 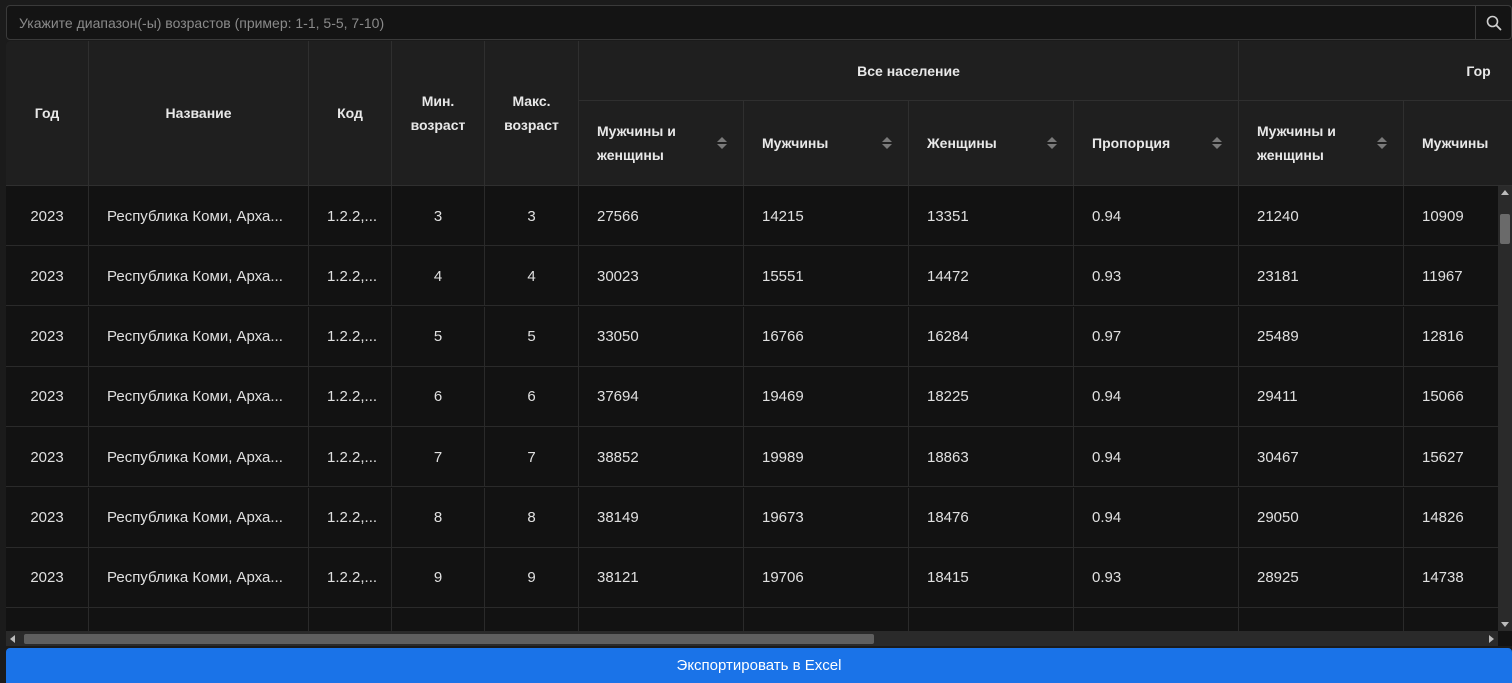 I want to click on cell-all-men: 19469, so click(x=826, y=396).